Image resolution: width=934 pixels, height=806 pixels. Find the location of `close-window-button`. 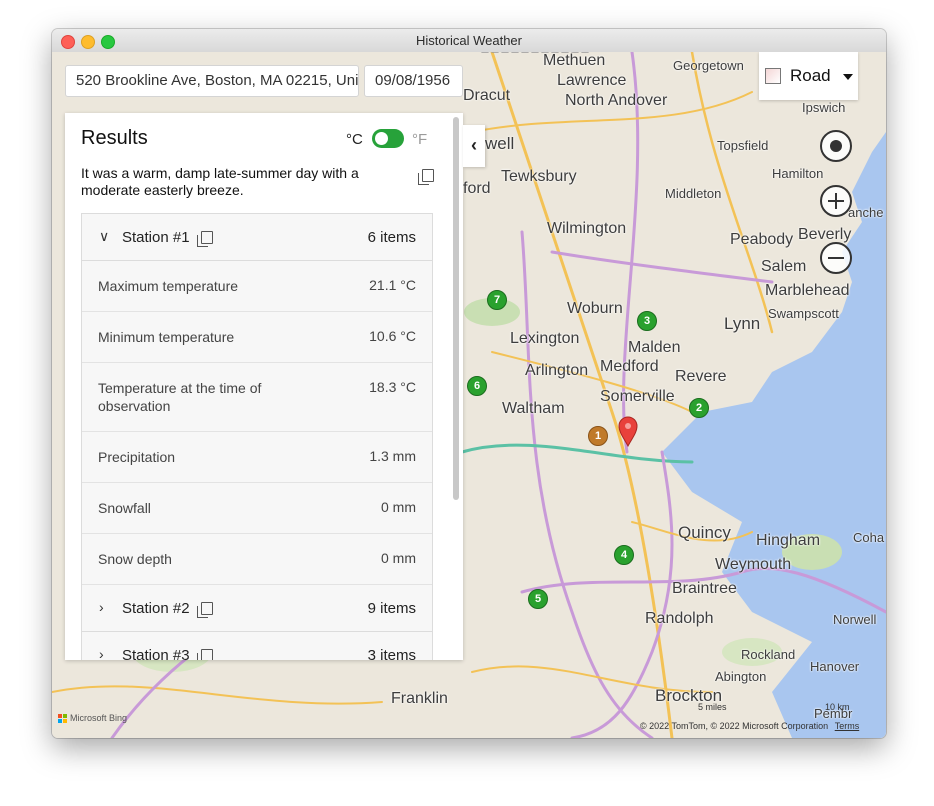

close-window-button is located at coordinates (68, 42).